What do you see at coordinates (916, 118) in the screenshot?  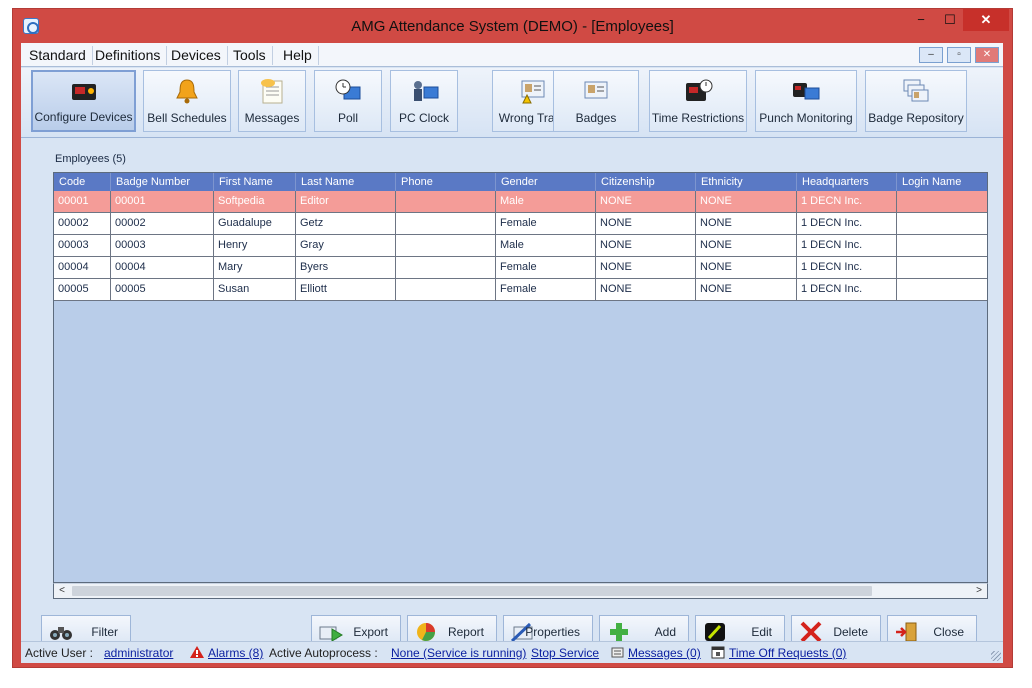 I see `badge-repository-label: Badge Repository` at bounding box center [916, 118].